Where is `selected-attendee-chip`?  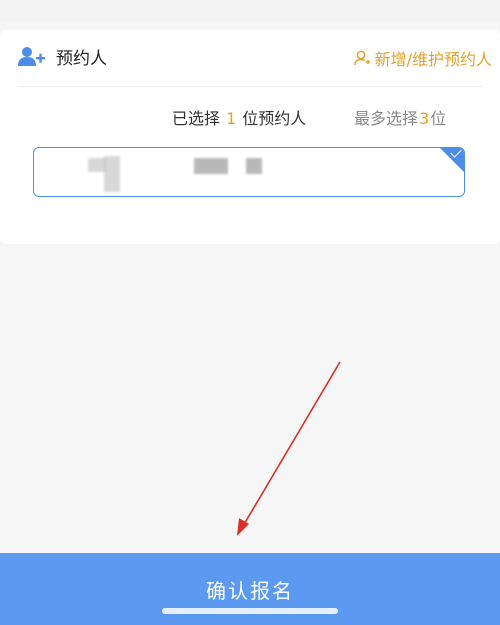
selected-attendee-chip is located at coordinates (249, 172).